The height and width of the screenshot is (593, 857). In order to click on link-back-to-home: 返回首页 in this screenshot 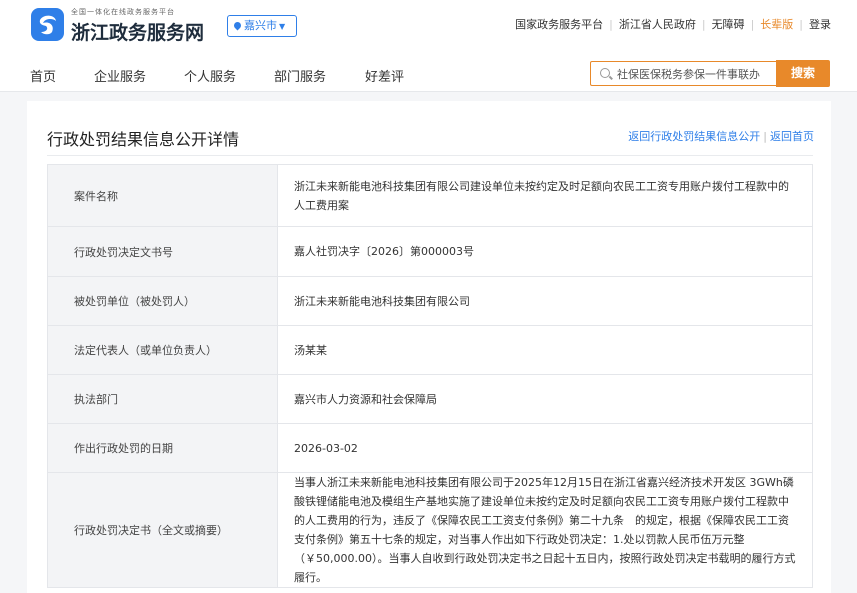, I will do `click(792, 136)`.